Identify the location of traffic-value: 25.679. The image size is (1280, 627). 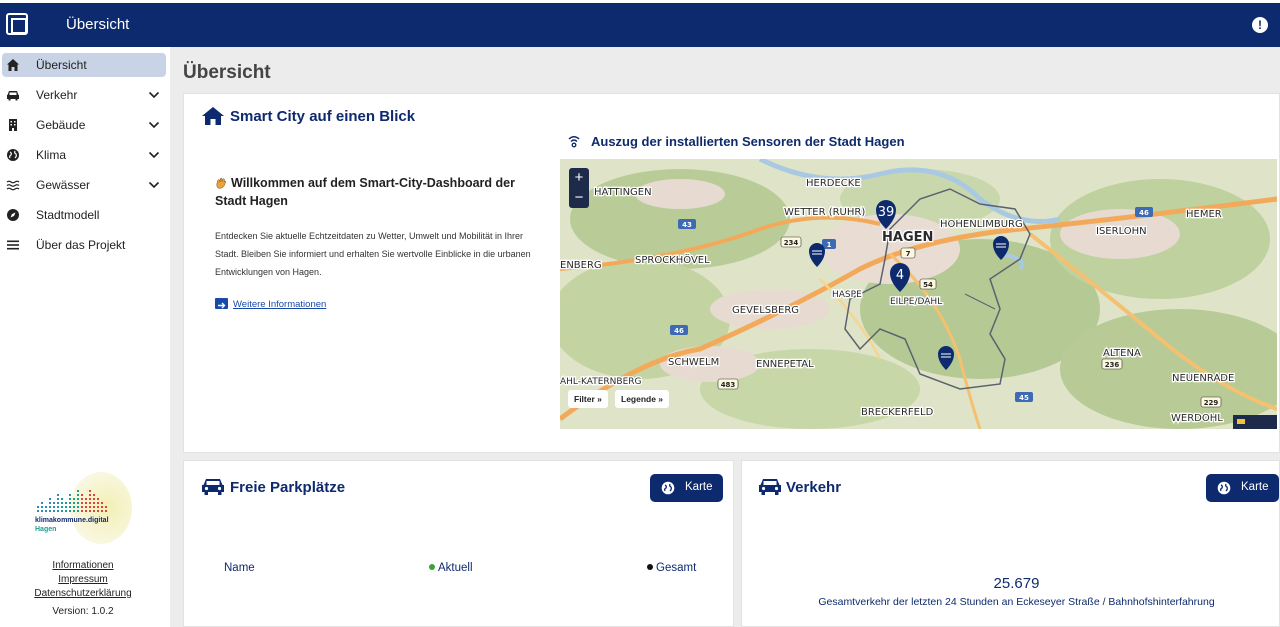
(1016, 583).